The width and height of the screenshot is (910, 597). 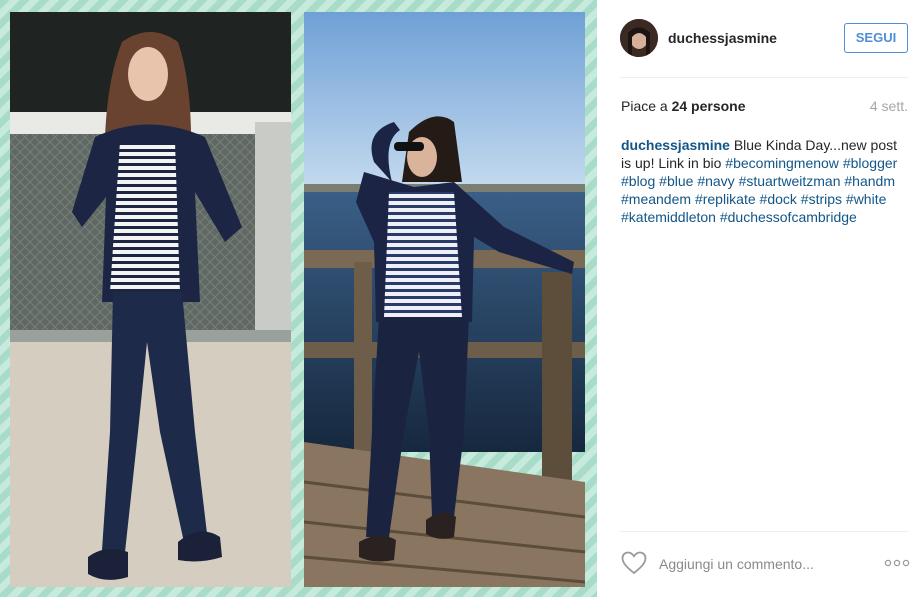 What do you see at coordinates (722, 38) in the screenshot?
I see `username-link: duchessjasmine` at bounding box center [722, 38].